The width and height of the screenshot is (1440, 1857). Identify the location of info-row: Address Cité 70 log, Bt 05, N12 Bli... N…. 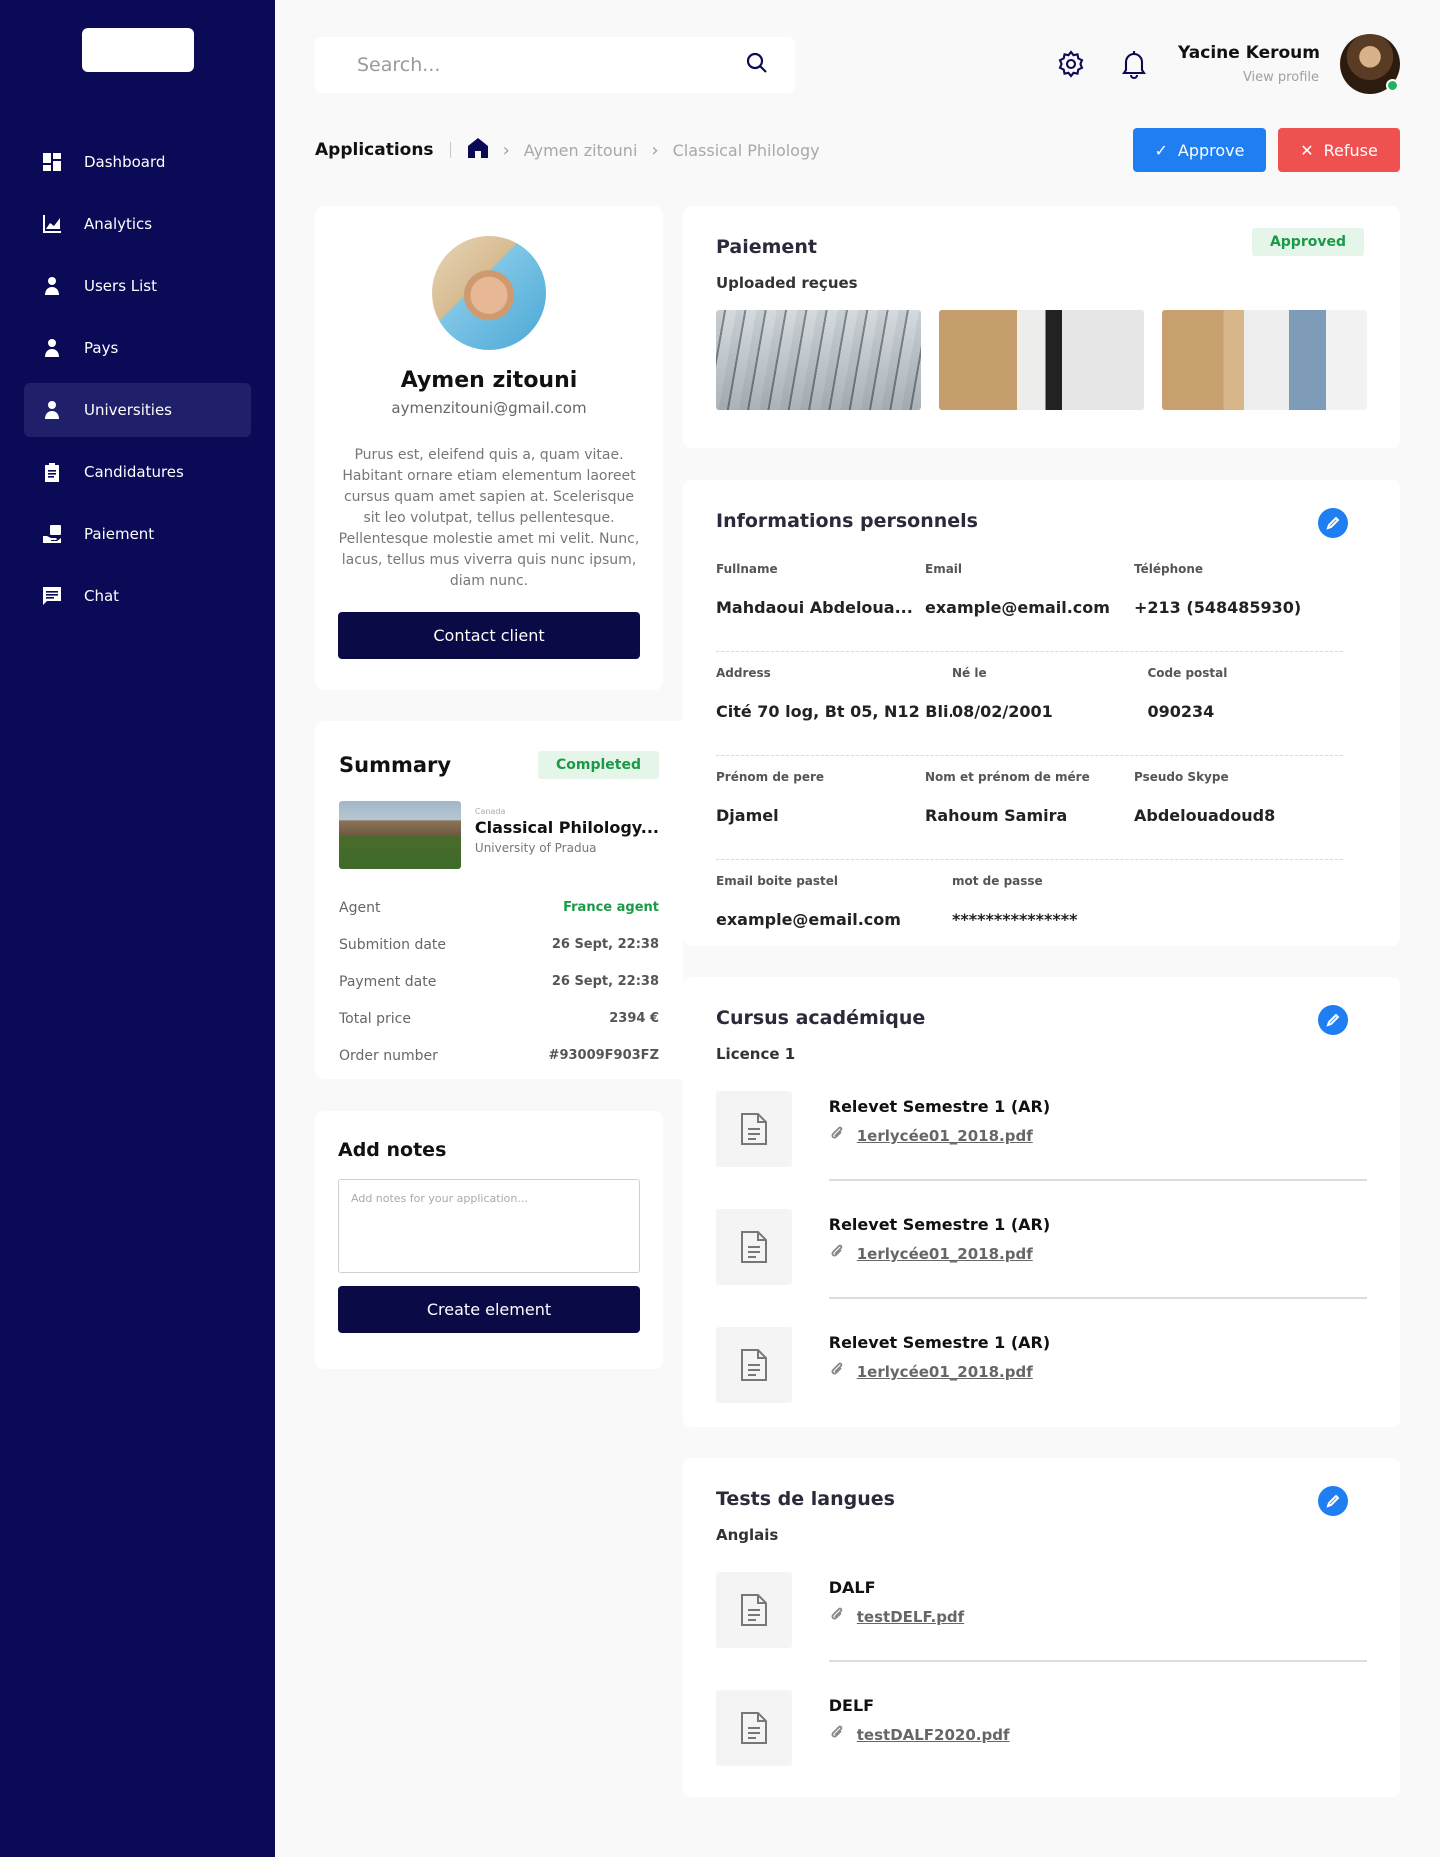
(1029, 704).